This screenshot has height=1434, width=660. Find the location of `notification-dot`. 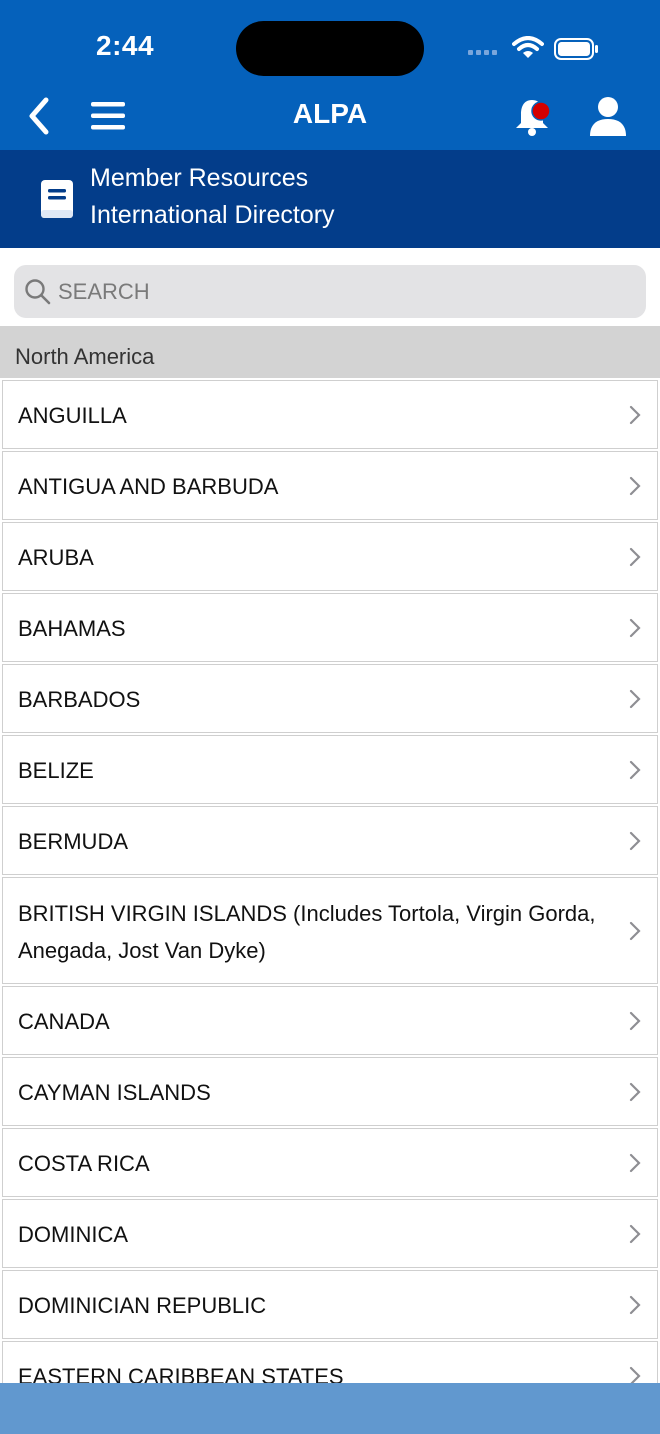

notification-dot is located at coordinates (541, 111).